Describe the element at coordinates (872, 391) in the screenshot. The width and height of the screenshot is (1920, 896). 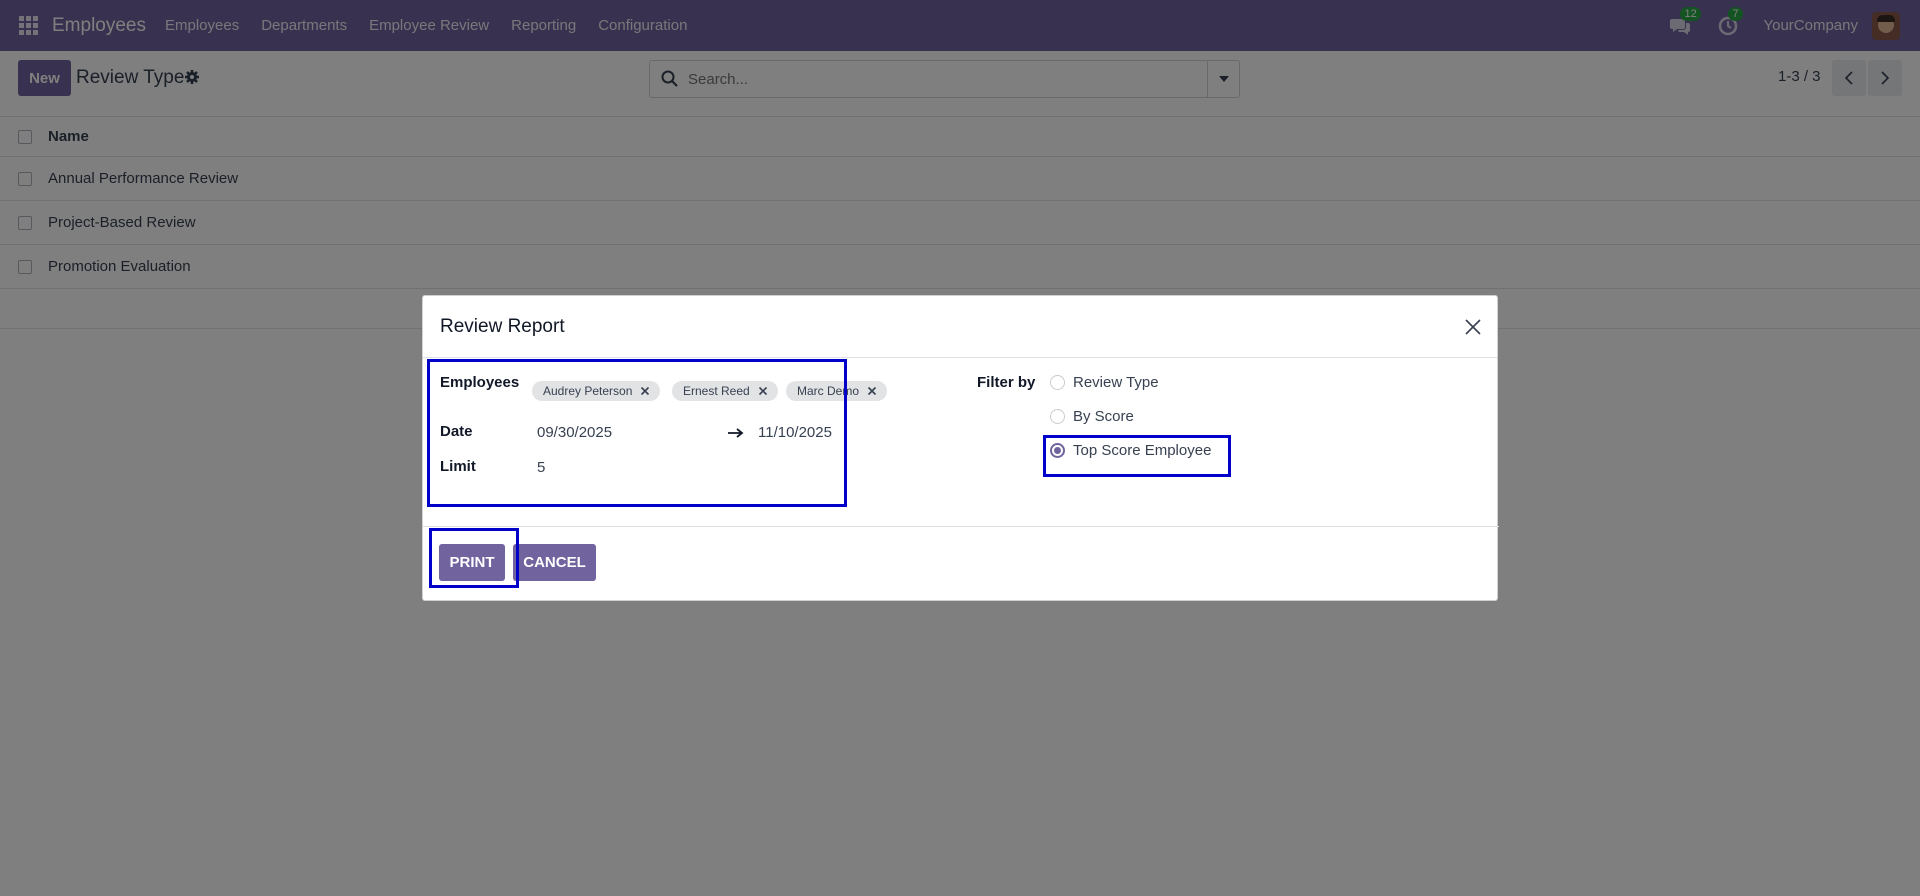
I see `remove-tag-icon` at that location.